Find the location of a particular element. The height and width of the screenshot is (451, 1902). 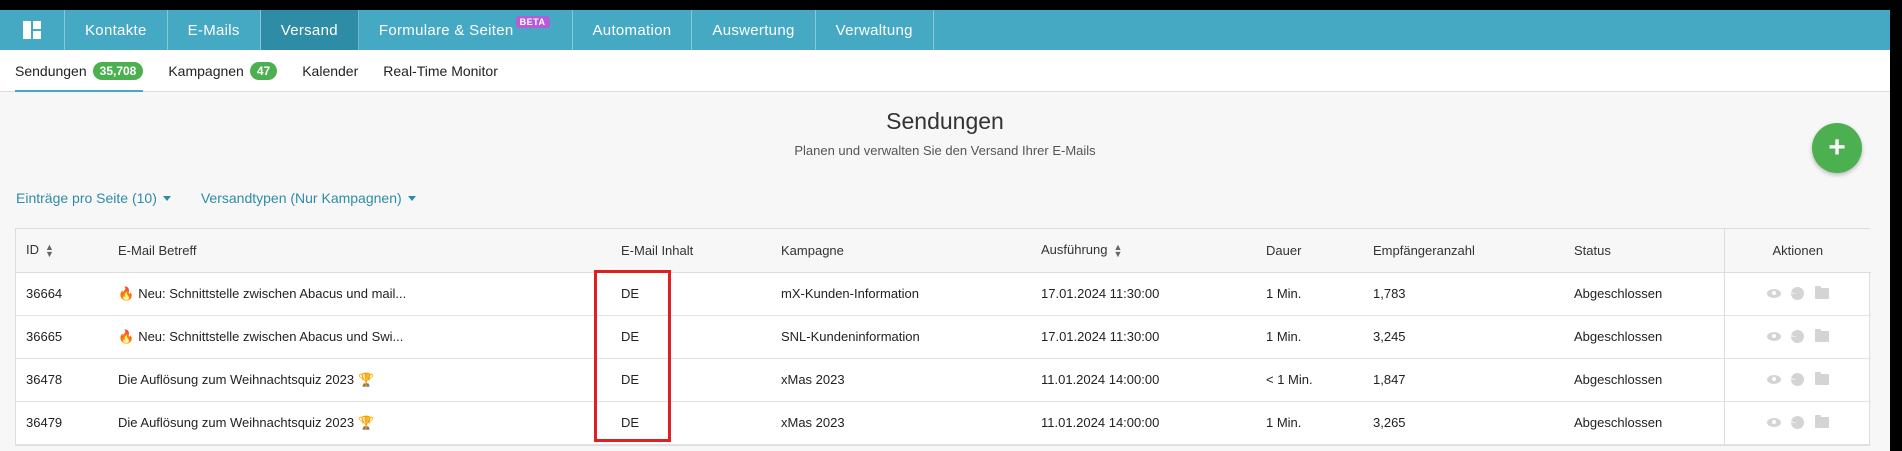

trophy-icon: 🏆 is located at coordinates (366, 422).